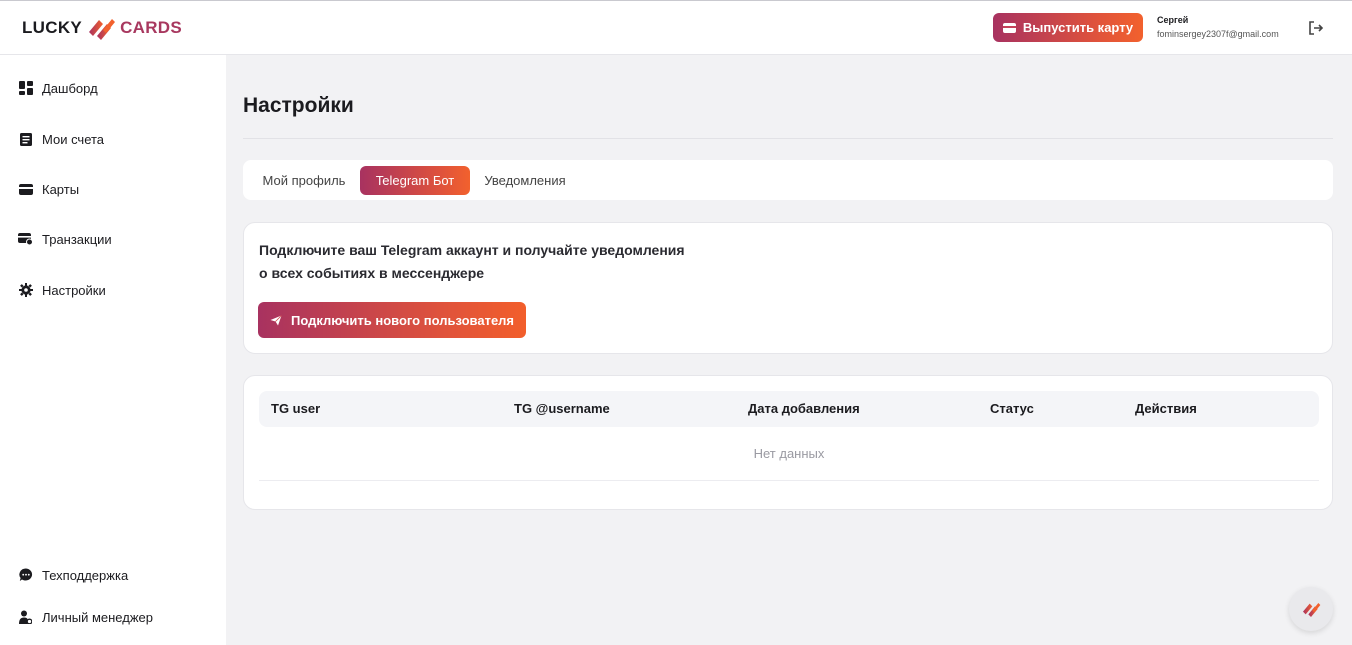 Image resolution: width=1352 pixels, height=645 pixels. I want to click on sidebar-item-support: Техподдержка, so click(73, 575).